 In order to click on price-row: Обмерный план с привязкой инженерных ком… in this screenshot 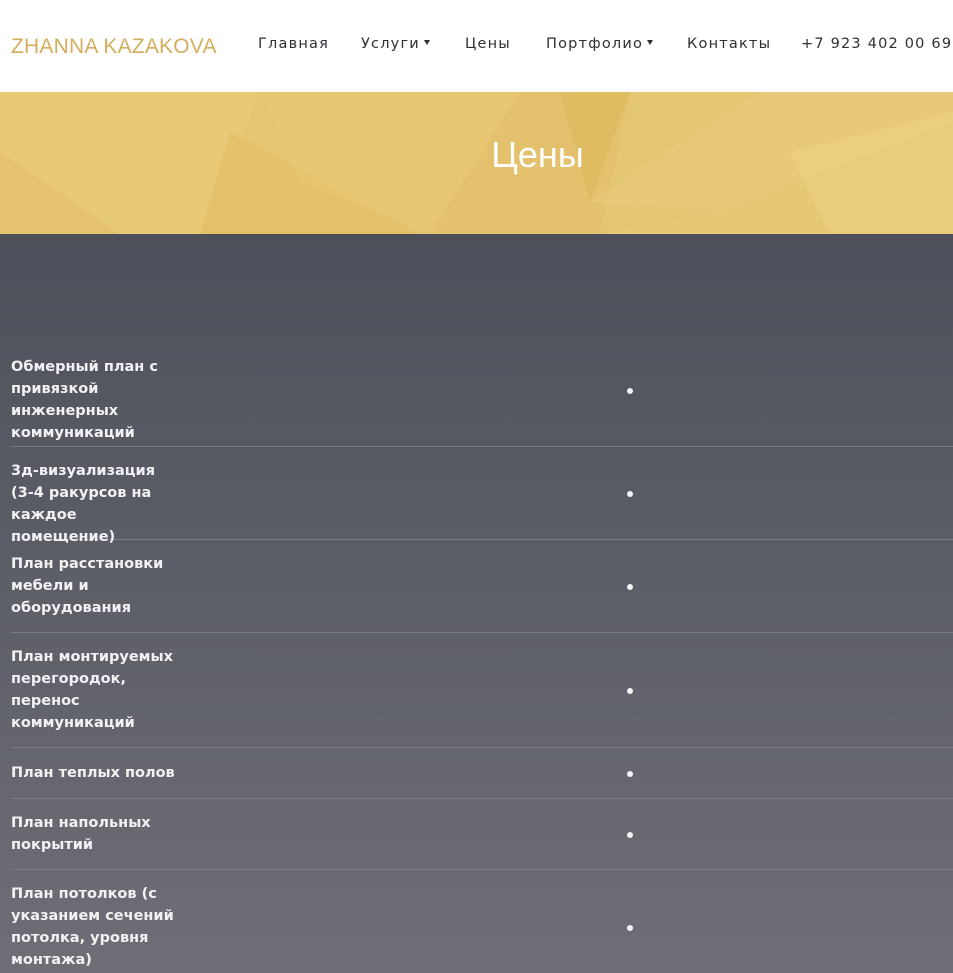, I will do `click(482, 396)`.